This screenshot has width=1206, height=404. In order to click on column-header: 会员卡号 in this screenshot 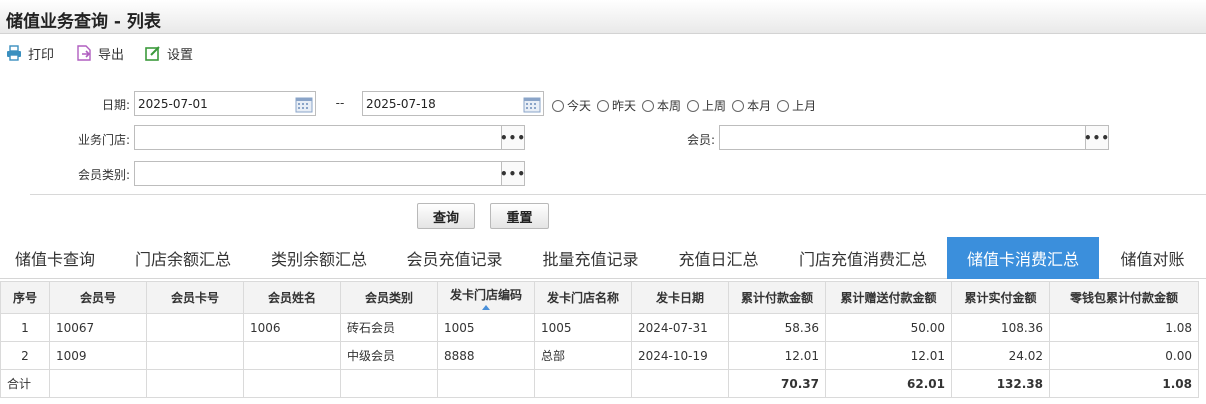, I will do `click(195, 297)`.